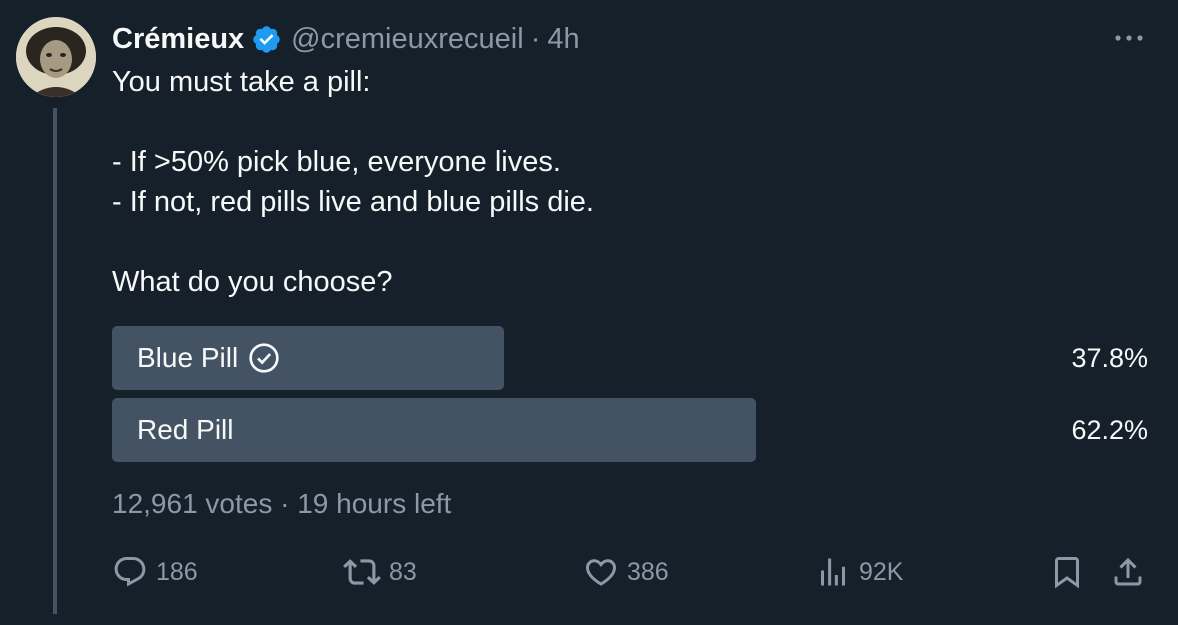 This screenshot has width=1178, height=625. I want to click on poll-time-left: 19 hours left, so click(374, 503).